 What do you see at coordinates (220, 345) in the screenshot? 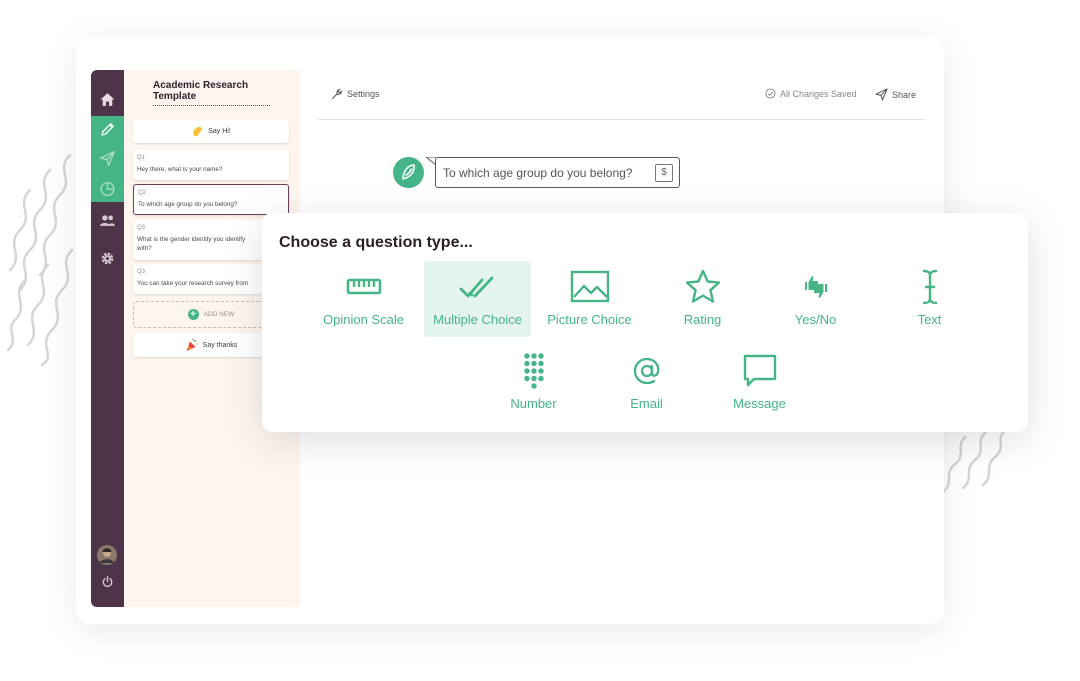
I see `thank-you-label: Say thanks` at bounding box center [220, 345].